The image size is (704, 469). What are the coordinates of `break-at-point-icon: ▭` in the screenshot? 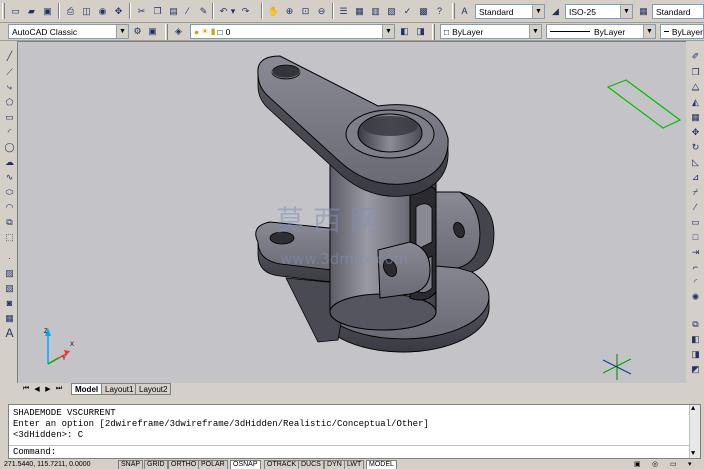 It's located at (695, 222).